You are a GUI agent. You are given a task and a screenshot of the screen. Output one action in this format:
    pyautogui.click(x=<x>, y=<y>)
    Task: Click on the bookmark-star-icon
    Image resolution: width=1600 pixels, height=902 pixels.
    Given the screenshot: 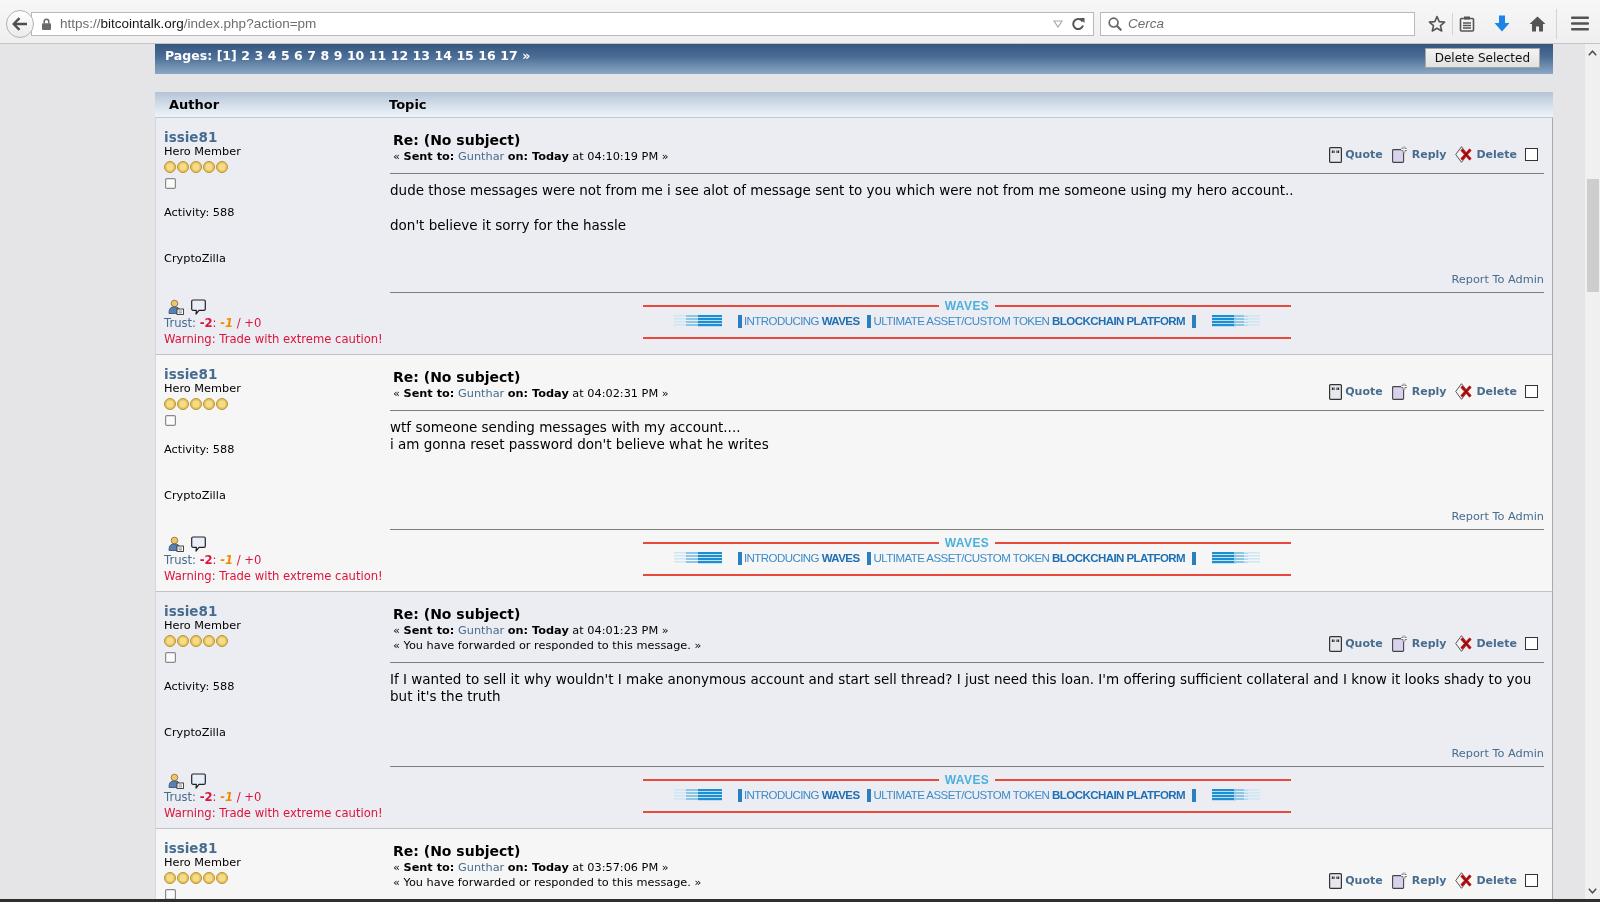 What is the action you would take?
    pyautogui.click(x=1437, y=23)
    